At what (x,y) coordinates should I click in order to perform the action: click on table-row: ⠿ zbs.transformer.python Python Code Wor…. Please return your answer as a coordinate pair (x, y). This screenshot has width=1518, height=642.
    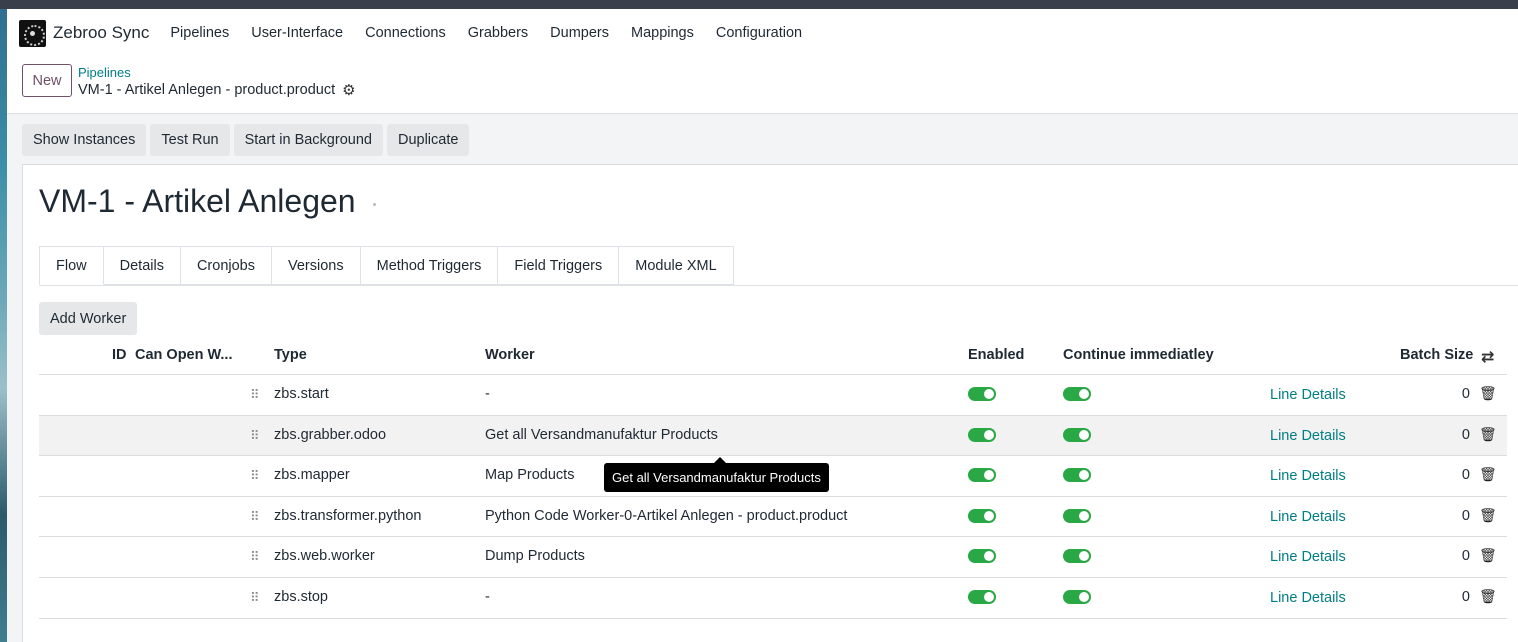
    Looking at the image, I should click on (773, 517).